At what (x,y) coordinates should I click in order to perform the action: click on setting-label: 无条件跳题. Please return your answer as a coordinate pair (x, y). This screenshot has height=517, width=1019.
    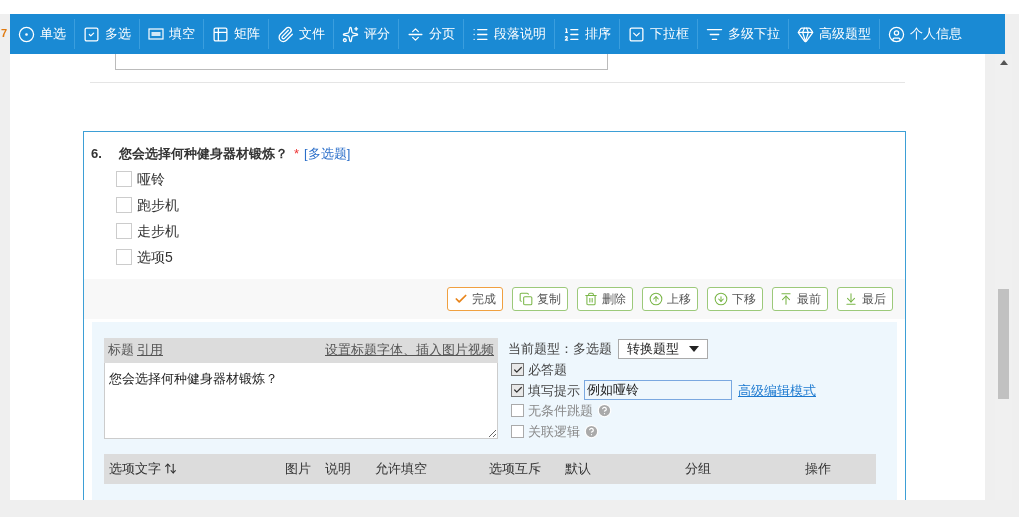
    Looking at the image, I should click on (560, 411).